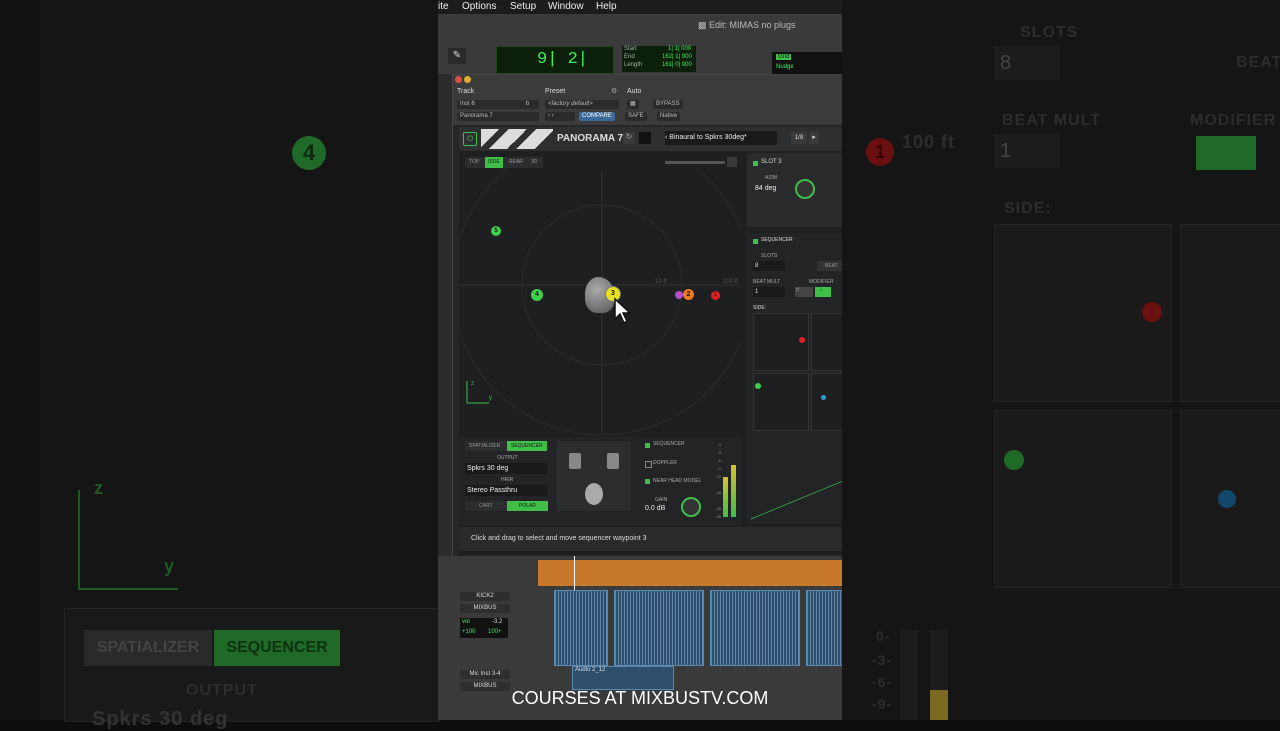  Describe the element at coordinates (785, 67) in the screenshot. I see `nudge-button: Nudge` at that location.